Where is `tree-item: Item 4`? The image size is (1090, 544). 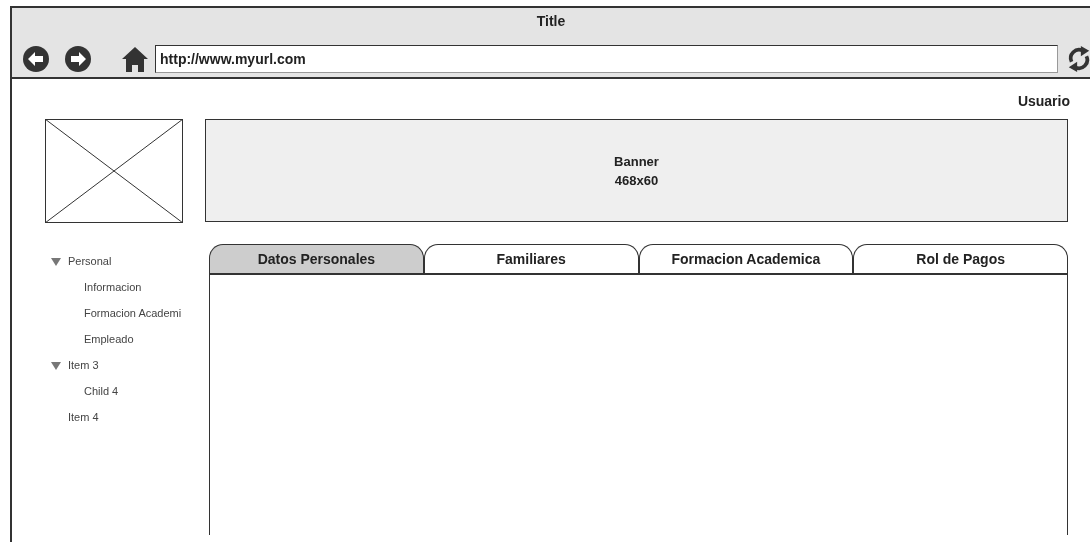
tree-item: Item 4 is located at coordinates (83, 417).